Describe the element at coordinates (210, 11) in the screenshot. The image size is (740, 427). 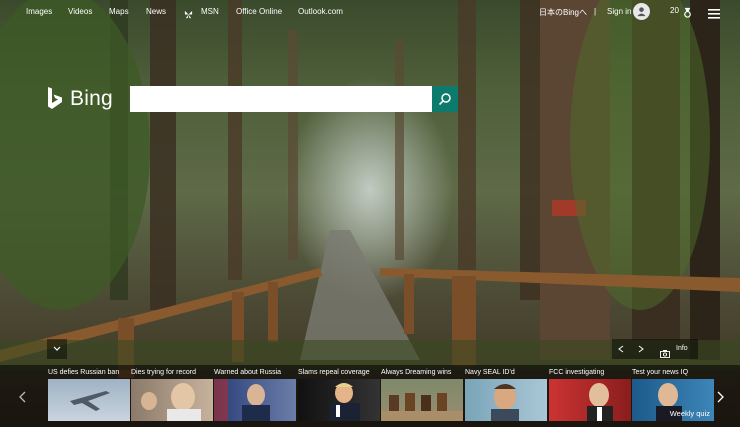
I see `nav-msn: MSN` at that location.